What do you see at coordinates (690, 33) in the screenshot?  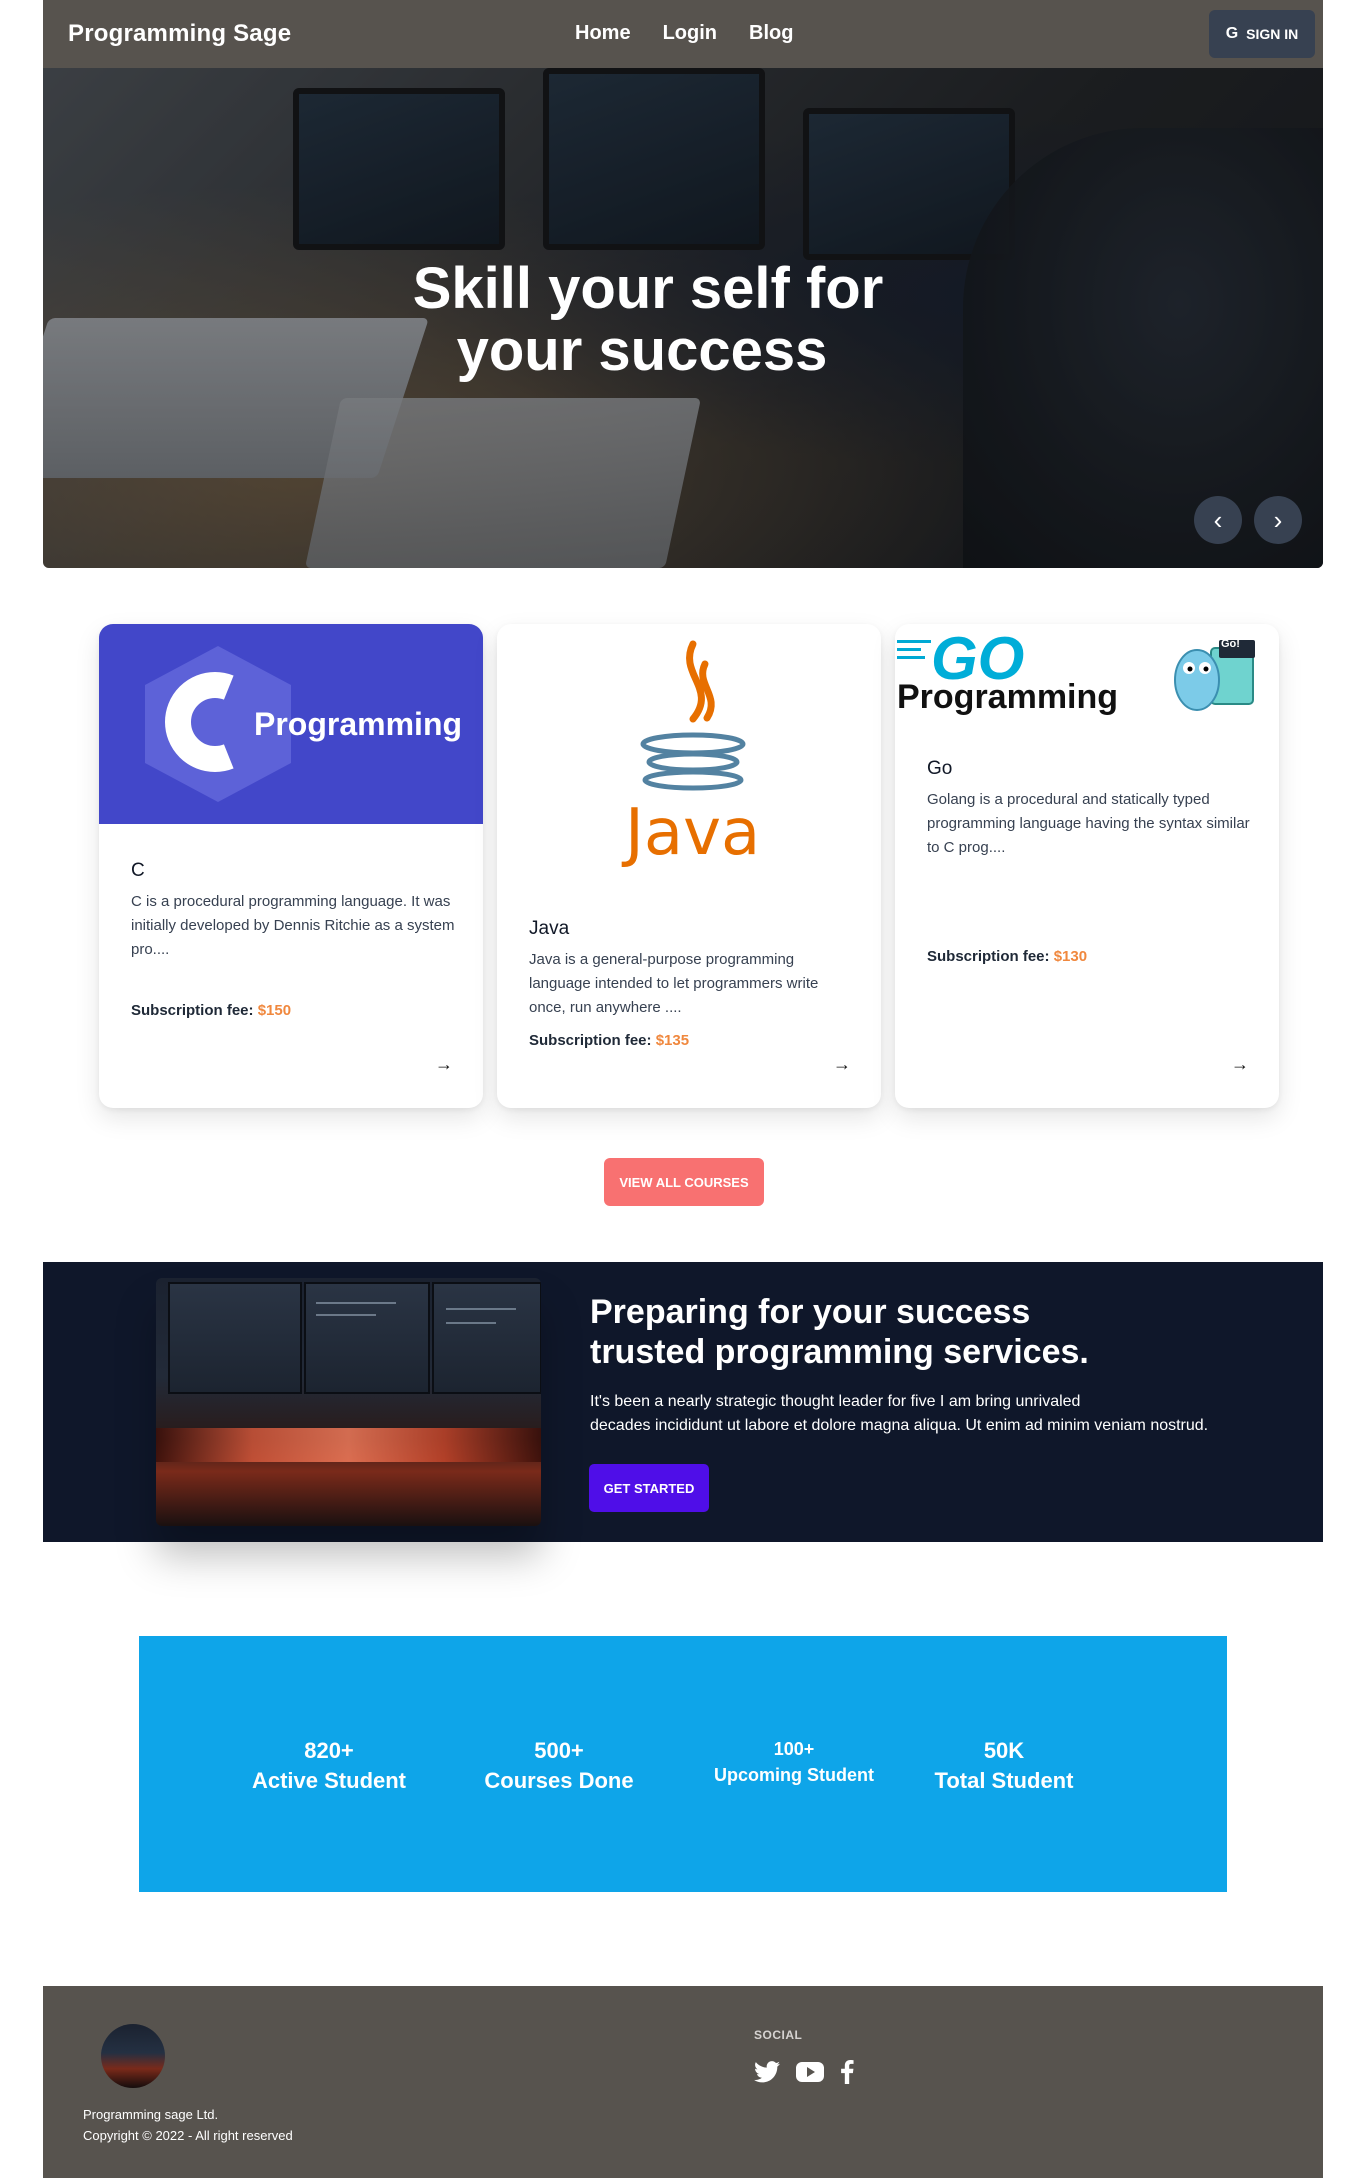 I see `nav-link-login: Login` at bounding box center [690, 33].